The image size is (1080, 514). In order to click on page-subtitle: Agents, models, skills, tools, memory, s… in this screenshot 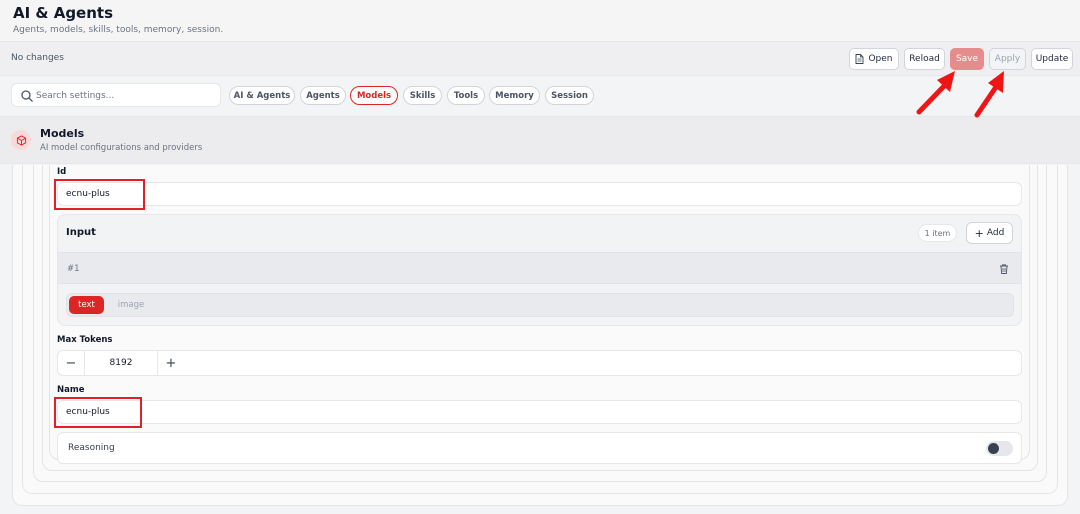, I will do `click(118, 30)`.